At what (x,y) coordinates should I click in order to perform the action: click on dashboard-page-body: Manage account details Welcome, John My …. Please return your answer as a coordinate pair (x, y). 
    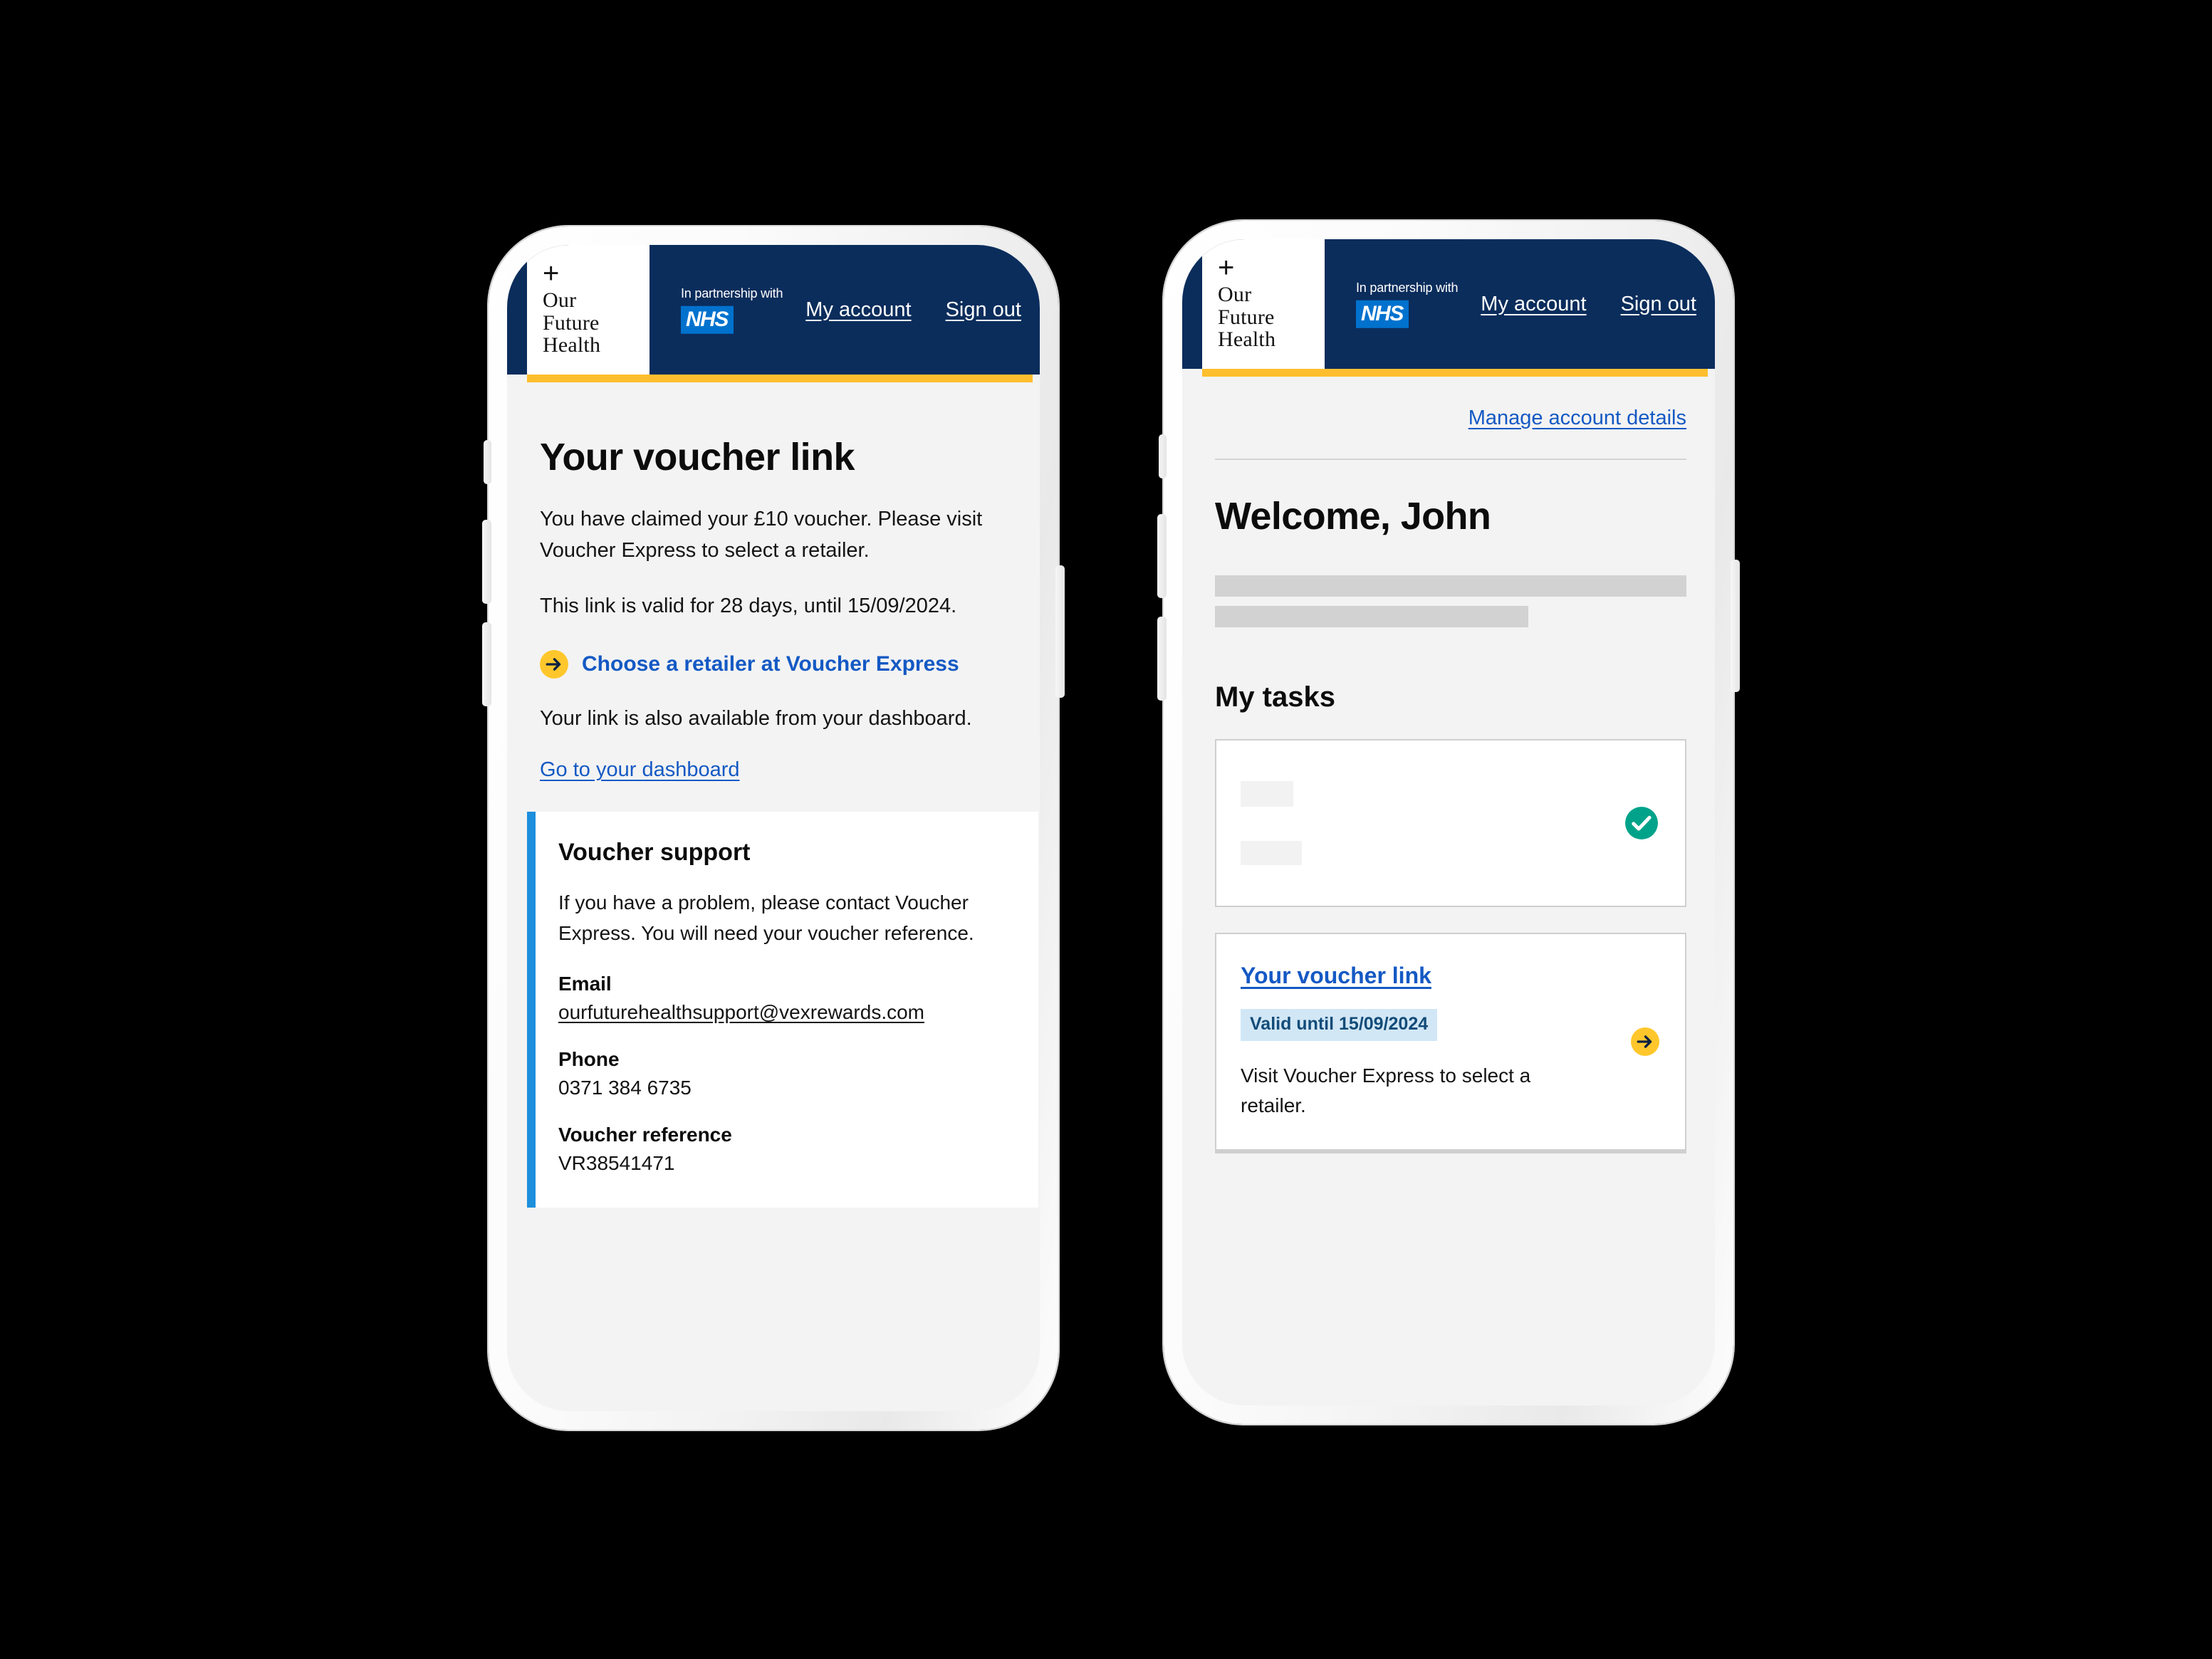
    Looking at the image, I should click on (1449, 892).